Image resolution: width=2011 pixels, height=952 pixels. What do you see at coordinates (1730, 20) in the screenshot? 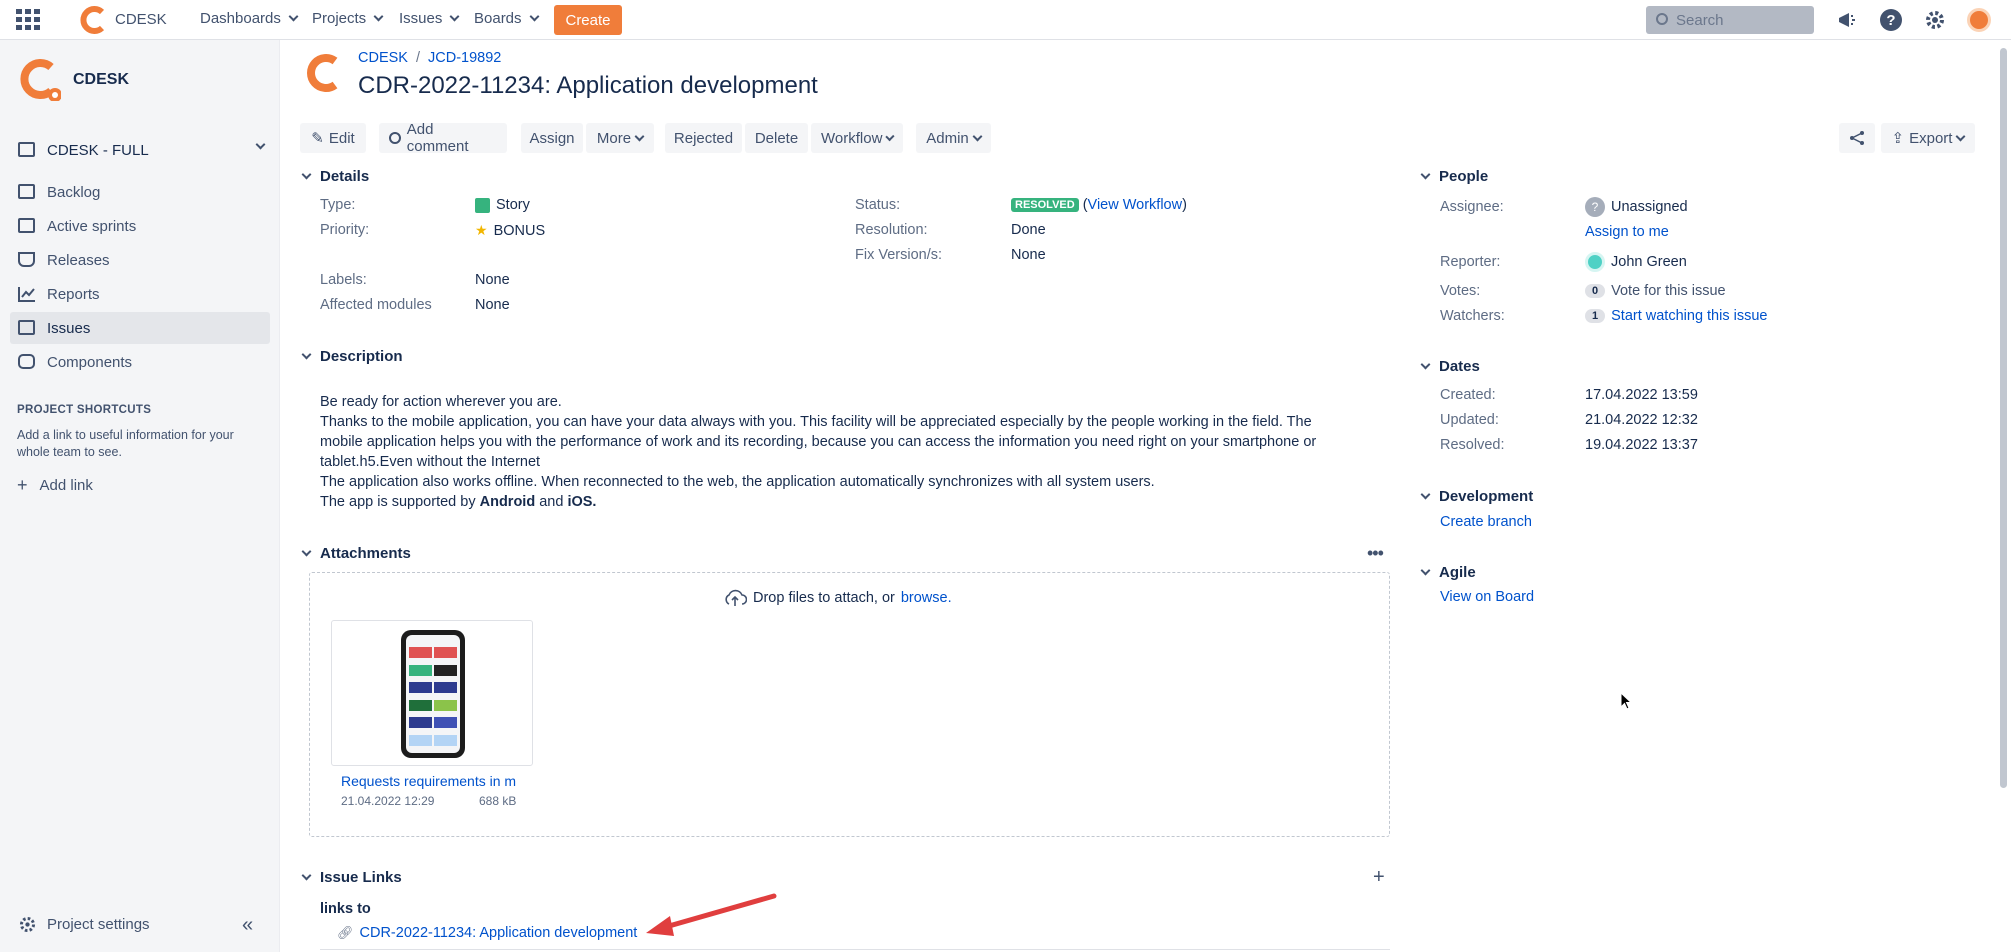
I see `search-input: Search` at bounding box center [1730, 20].